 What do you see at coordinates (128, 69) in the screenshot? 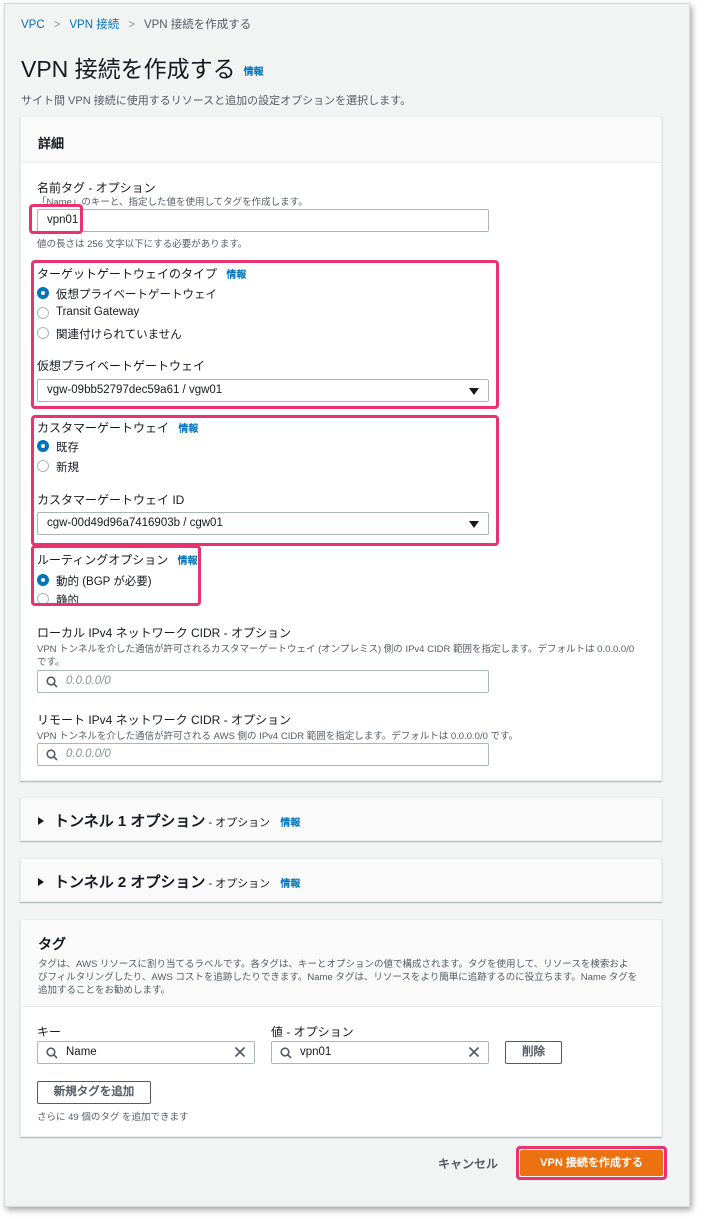
I see `page-title: VPN 接続を作成する` at bounding box center [128, 69].